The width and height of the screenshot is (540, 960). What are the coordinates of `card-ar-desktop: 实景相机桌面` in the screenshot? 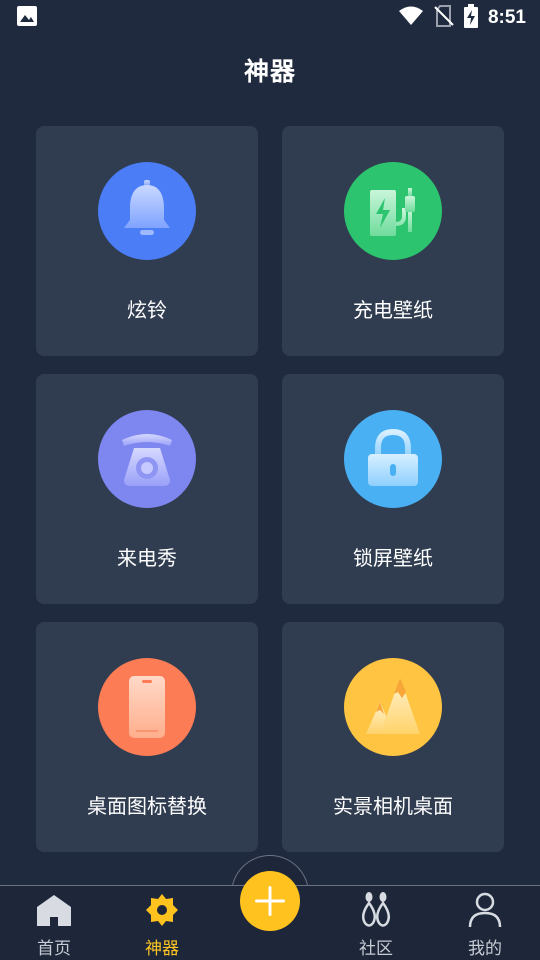 It's located at (393, 737).